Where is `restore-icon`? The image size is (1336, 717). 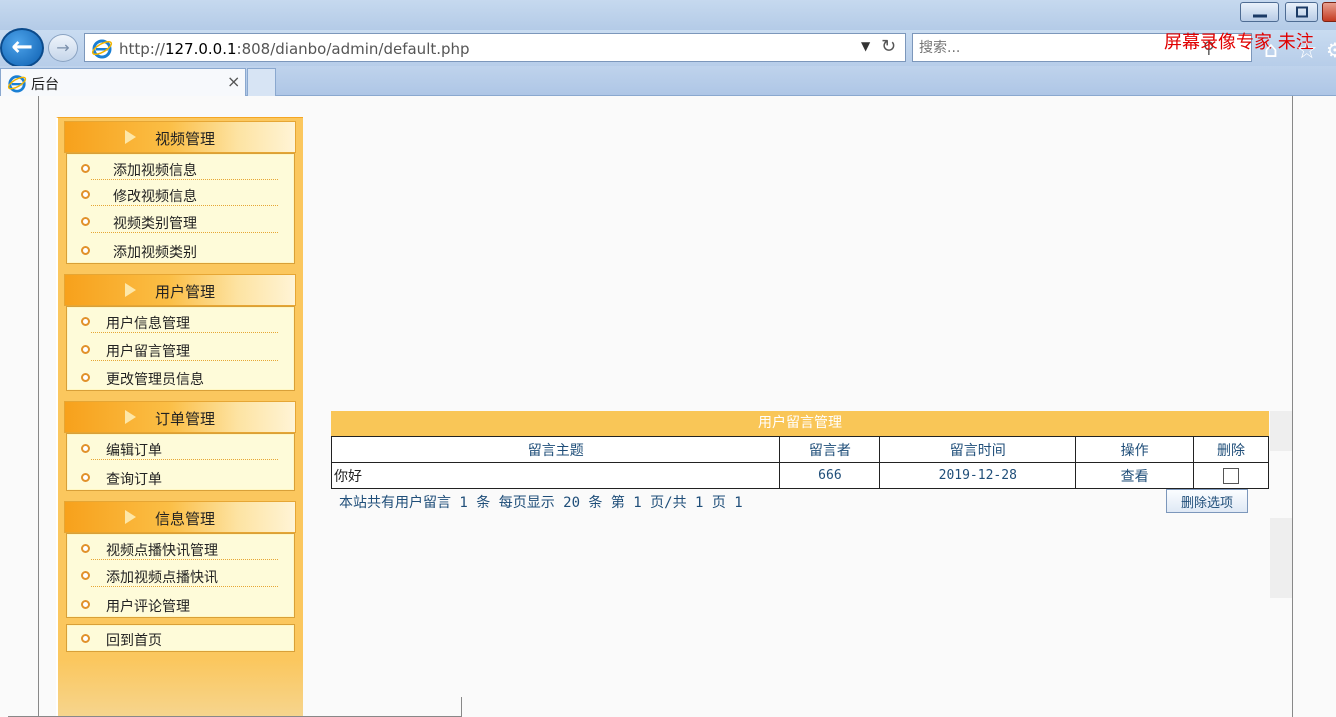
restore-icon is located at coordinates (1301, 12).